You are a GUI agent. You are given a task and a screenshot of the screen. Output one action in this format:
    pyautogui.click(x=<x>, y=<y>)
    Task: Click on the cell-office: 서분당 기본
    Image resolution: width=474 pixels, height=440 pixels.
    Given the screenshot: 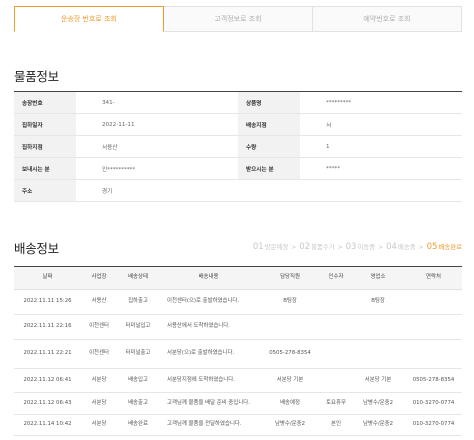 What is the action you would take?
    pyautogui.click(x=378, y=379)
    